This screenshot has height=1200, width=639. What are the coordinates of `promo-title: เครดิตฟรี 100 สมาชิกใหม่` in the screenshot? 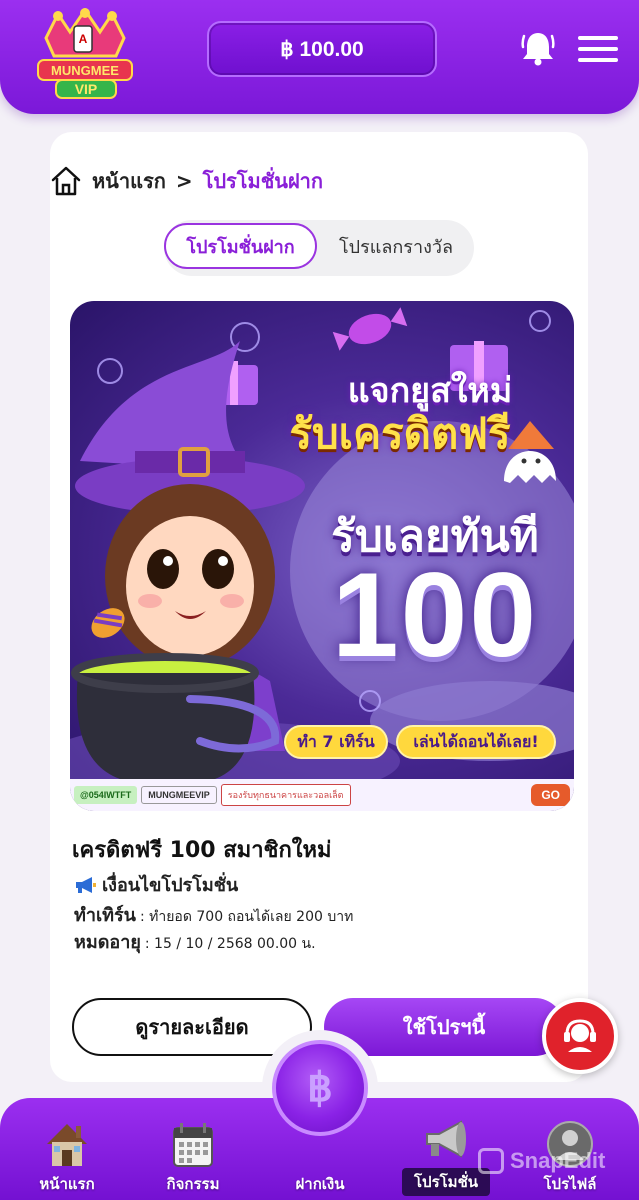 It's located at (202, 850).